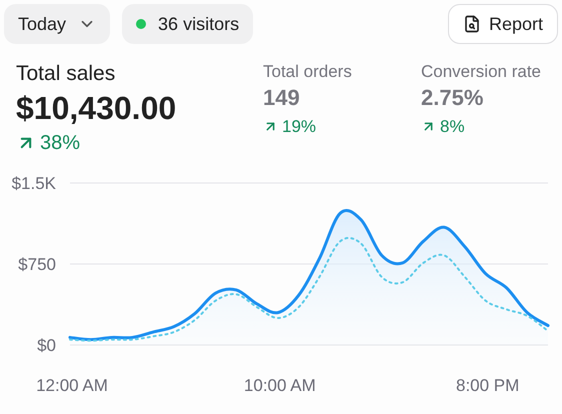 Image resolution: width=562 pixels, height=414 pixels. What do you see at coordinates (471, 24) in the screenshot?
I see `report-icon` at bounding box center [471, 24].